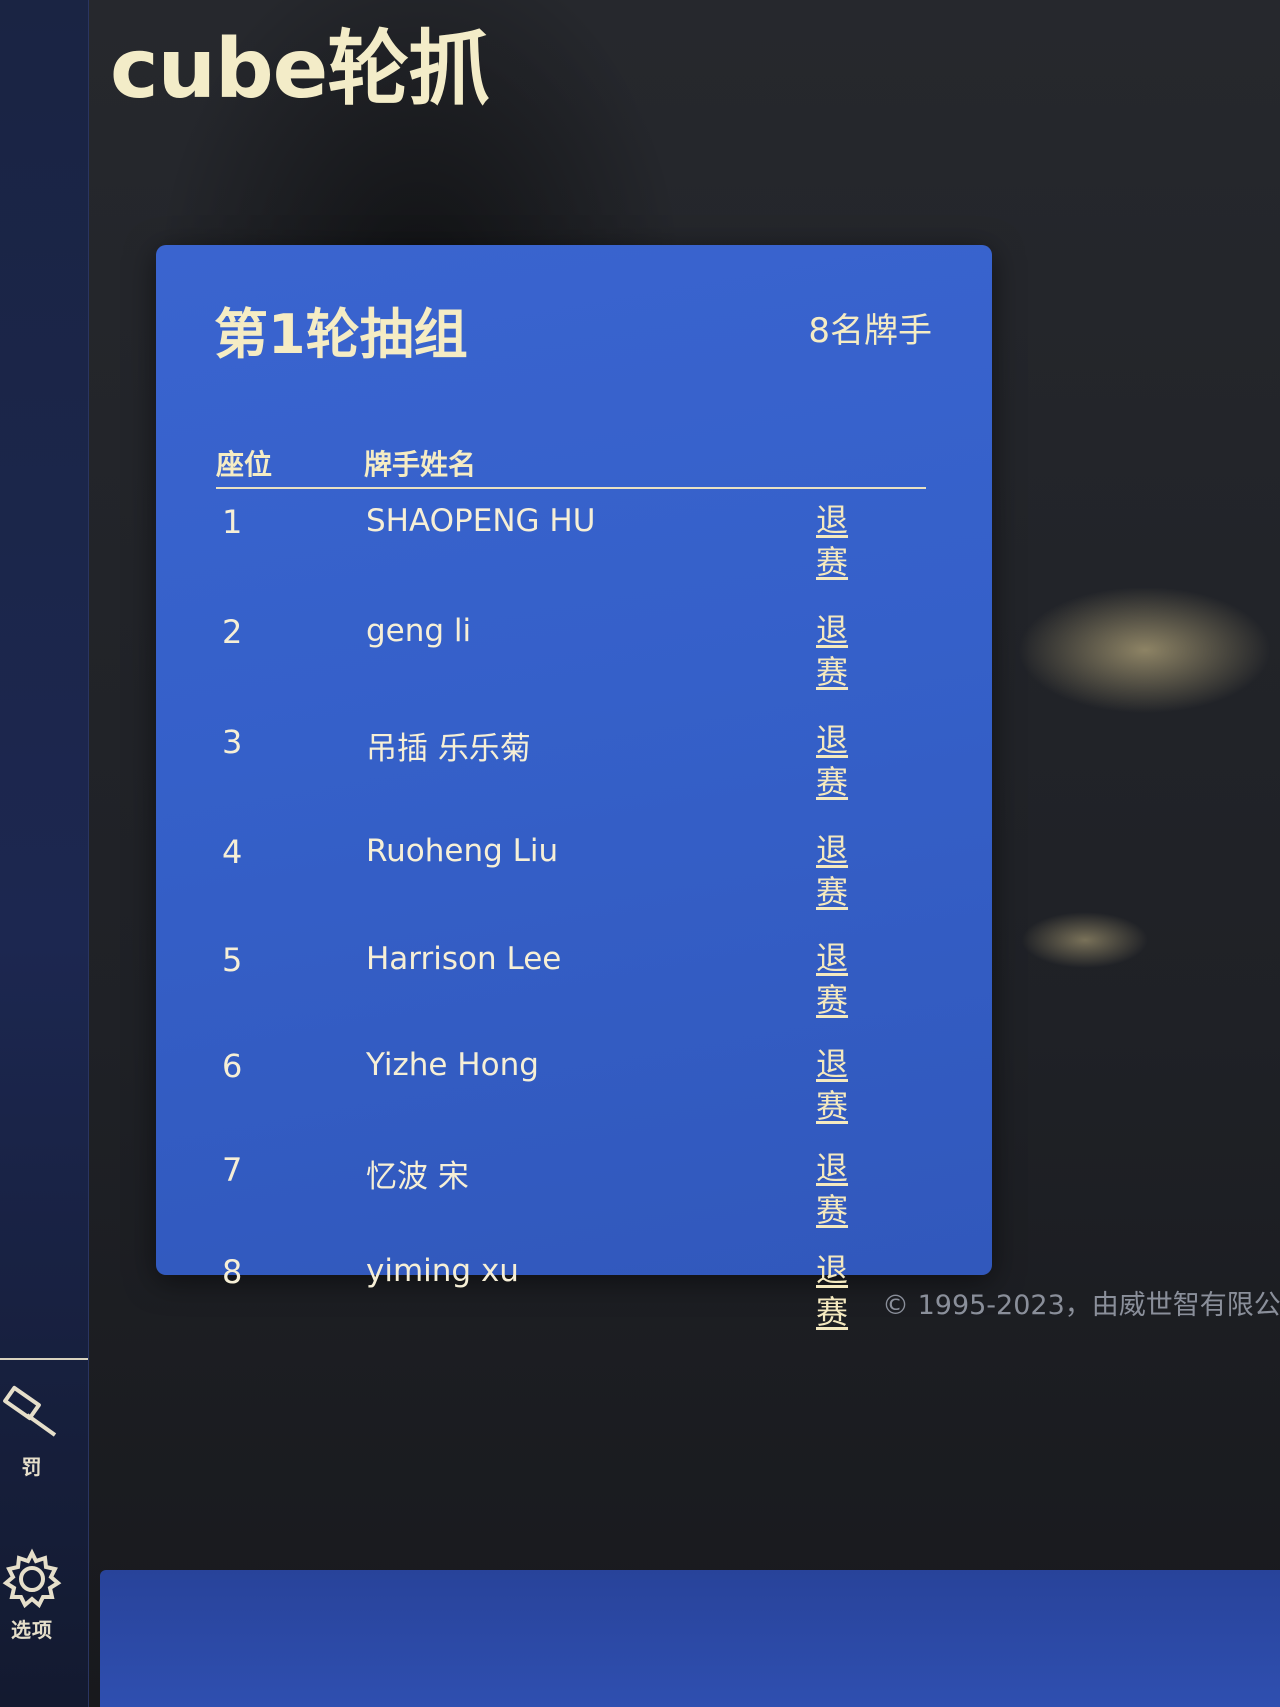 This screenshot has height=1707, width=1280. Describe the element at coordinates (232, 960) in the screenshot. I see `seat-number: 5` at that location.